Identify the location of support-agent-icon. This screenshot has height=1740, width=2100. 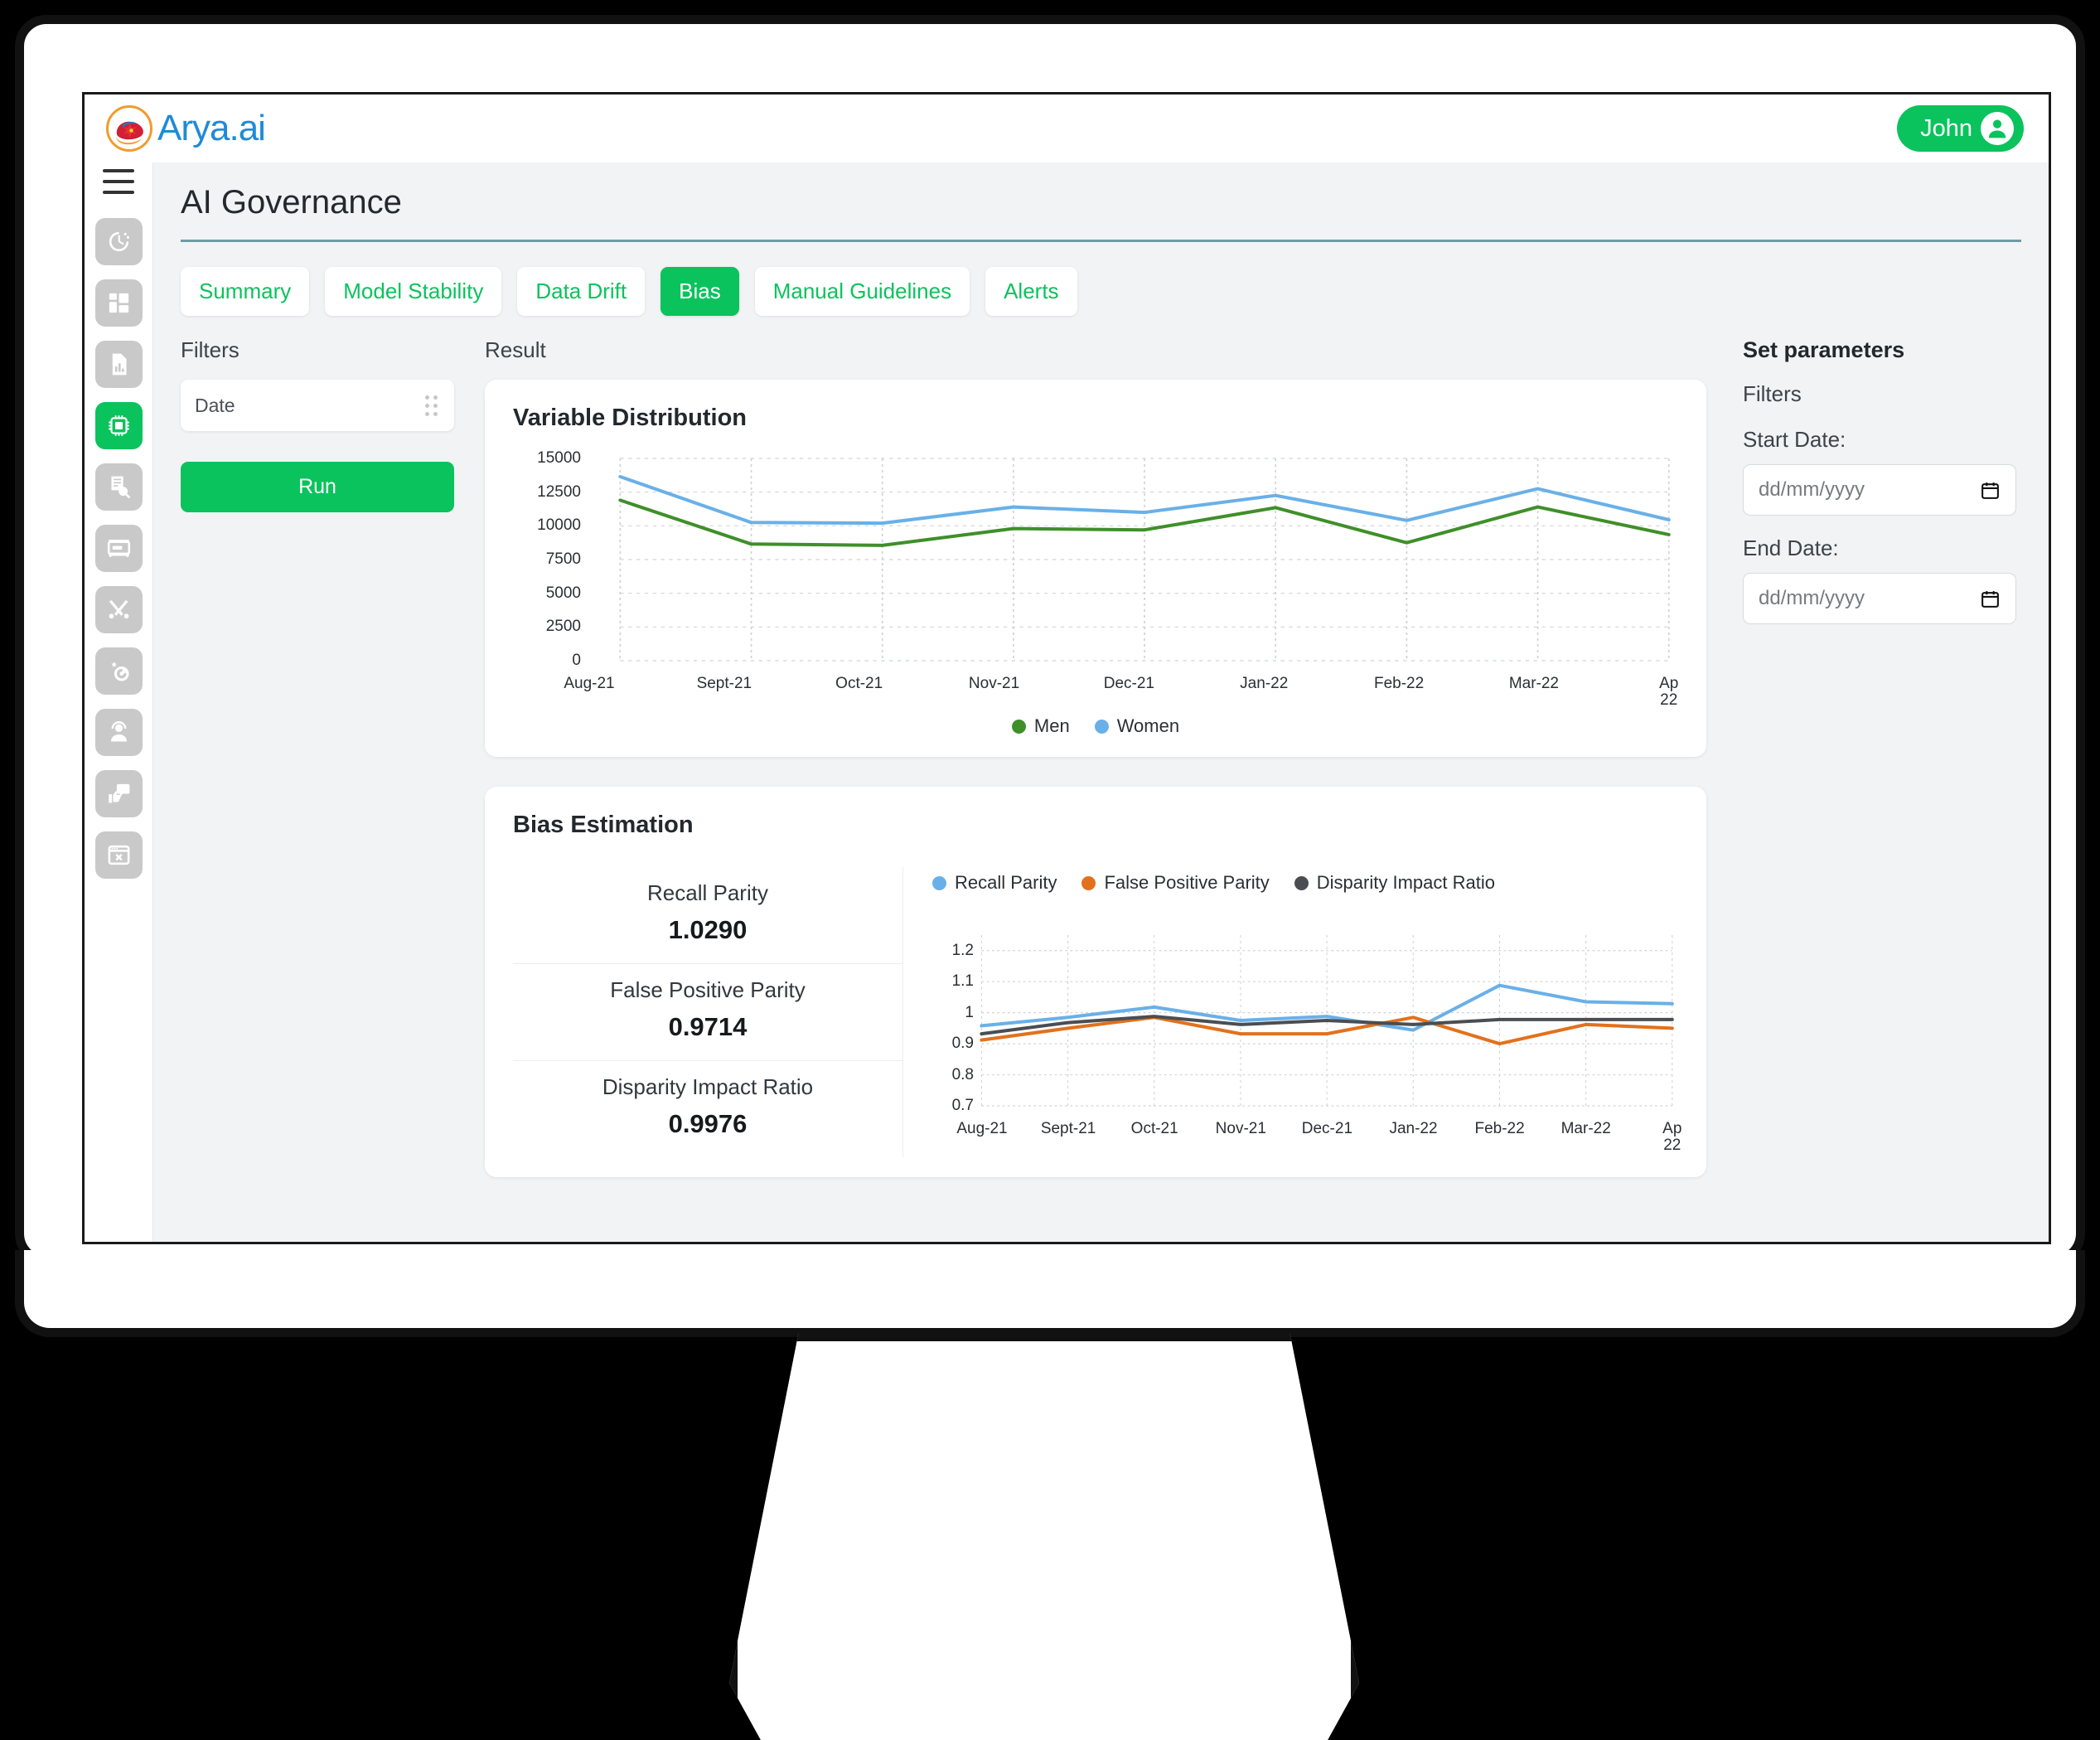
(118, 731).